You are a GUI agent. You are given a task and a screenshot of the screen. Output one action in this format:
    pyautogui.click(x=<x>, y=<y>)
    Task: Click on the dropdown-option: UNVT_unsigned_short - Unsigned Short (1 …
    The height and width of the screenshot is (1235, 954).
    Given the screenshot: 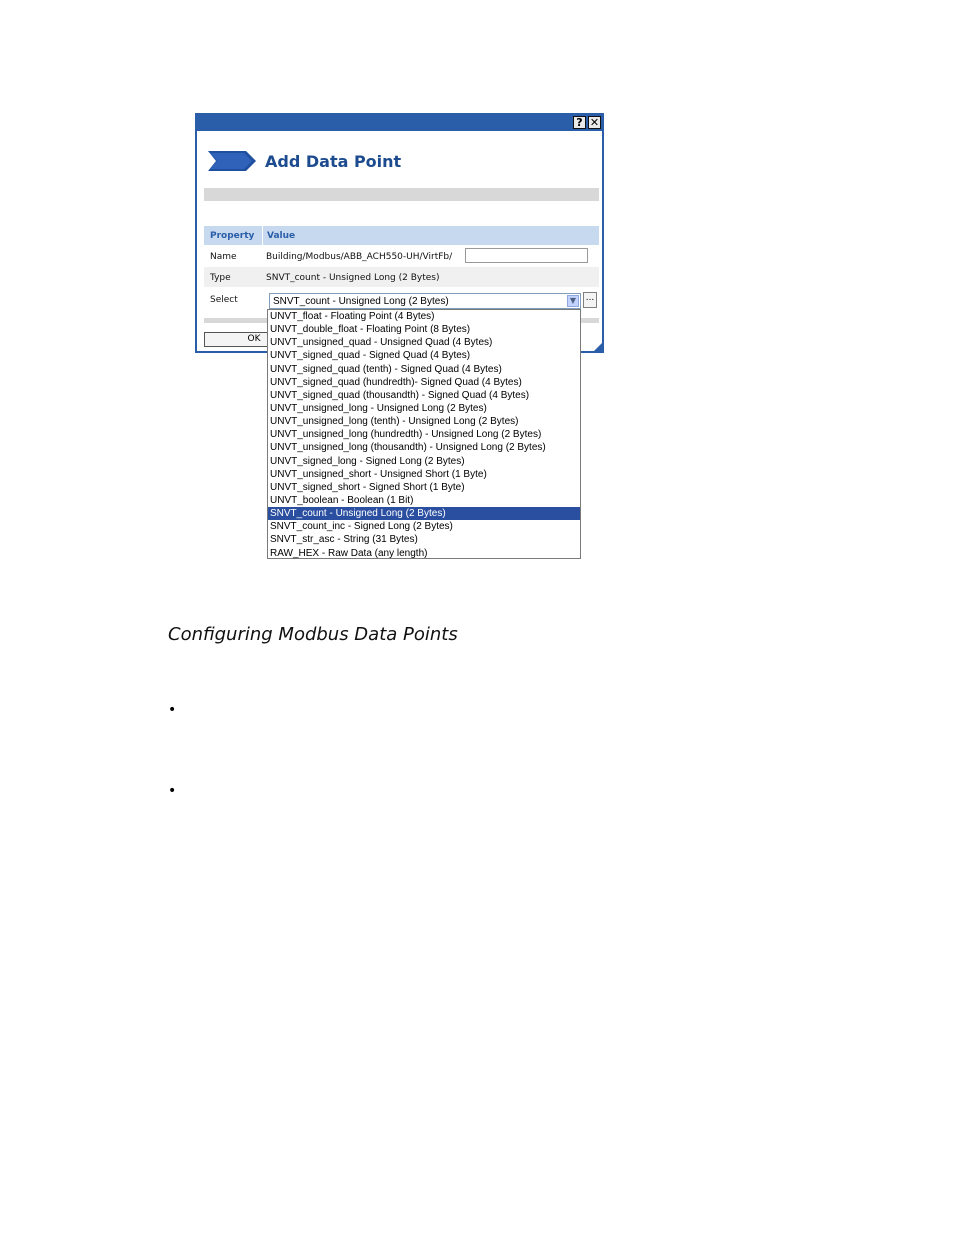 What is the action you would take?
    pyautogui.click(x=424, y=474)
    